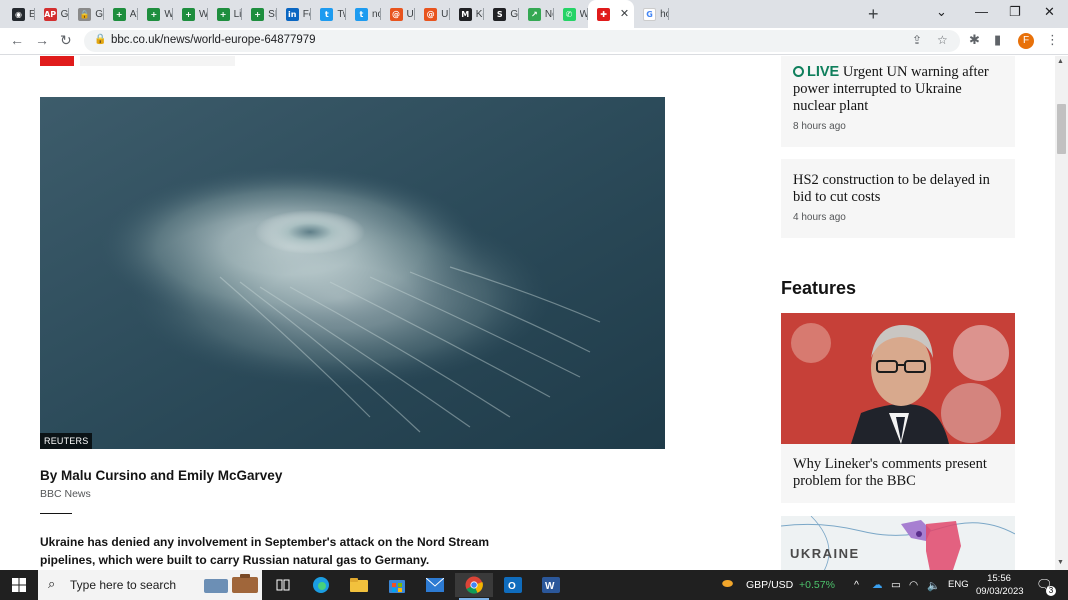 The image size is (1068, 600). What do you see at coordinates (52, 14) in the screenshot?
I see `browser-tab: APGe` at bounding box center [52, 14].